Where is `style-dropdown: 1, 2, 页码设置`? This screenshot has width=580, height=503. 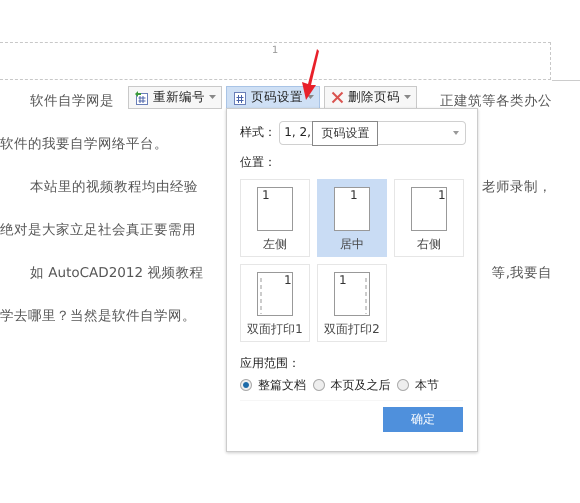 style-dropdown: 1, 2, 页码设置 is located at coordinates (372, 133).